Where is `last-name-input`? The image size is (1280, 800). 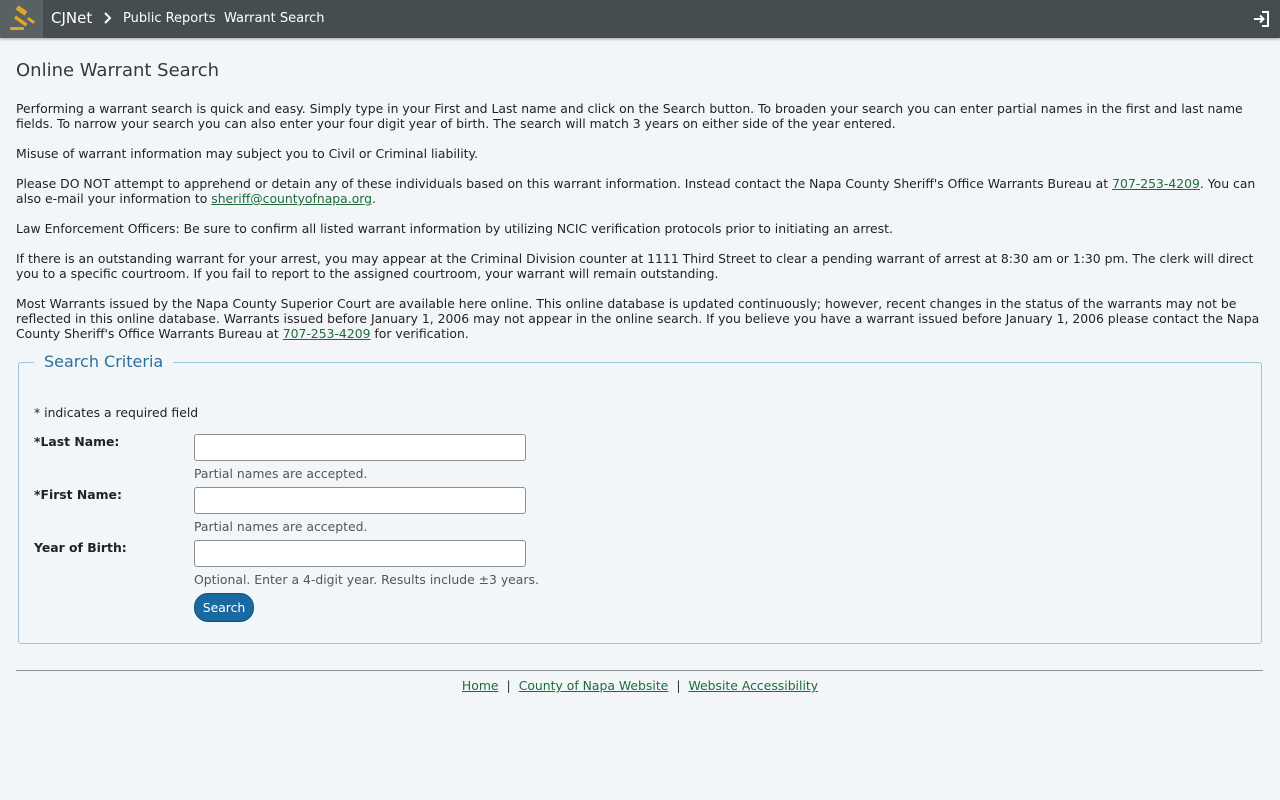 last-name-input is located at coordinates (360, 447).